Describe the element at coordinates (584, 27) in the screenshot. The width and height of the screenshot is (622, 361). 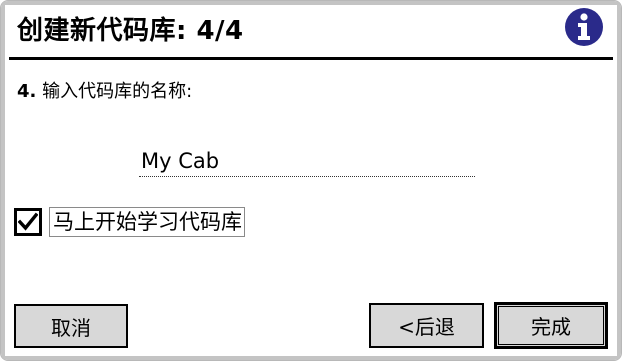
I see `info-icon` at that location.